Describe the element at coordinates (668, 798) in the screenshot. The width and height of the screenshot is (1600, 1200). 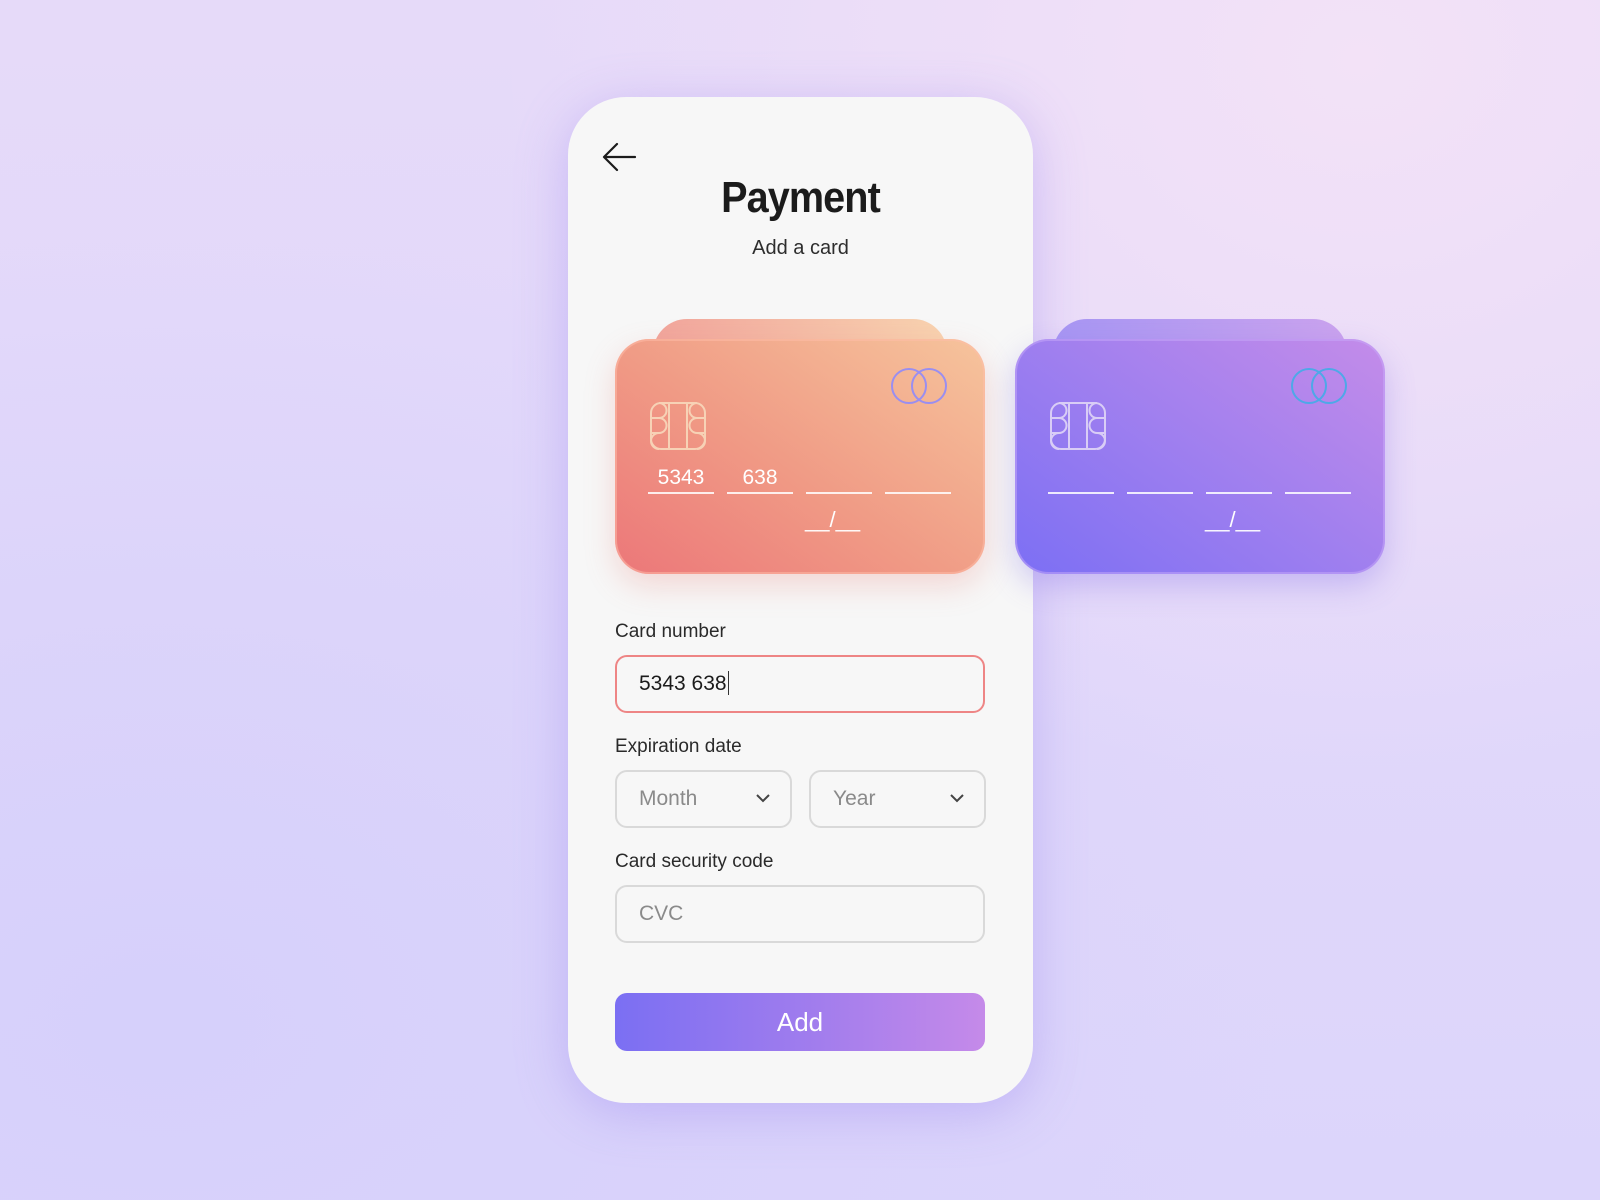
I see `month-placeholder: Month` at that location.